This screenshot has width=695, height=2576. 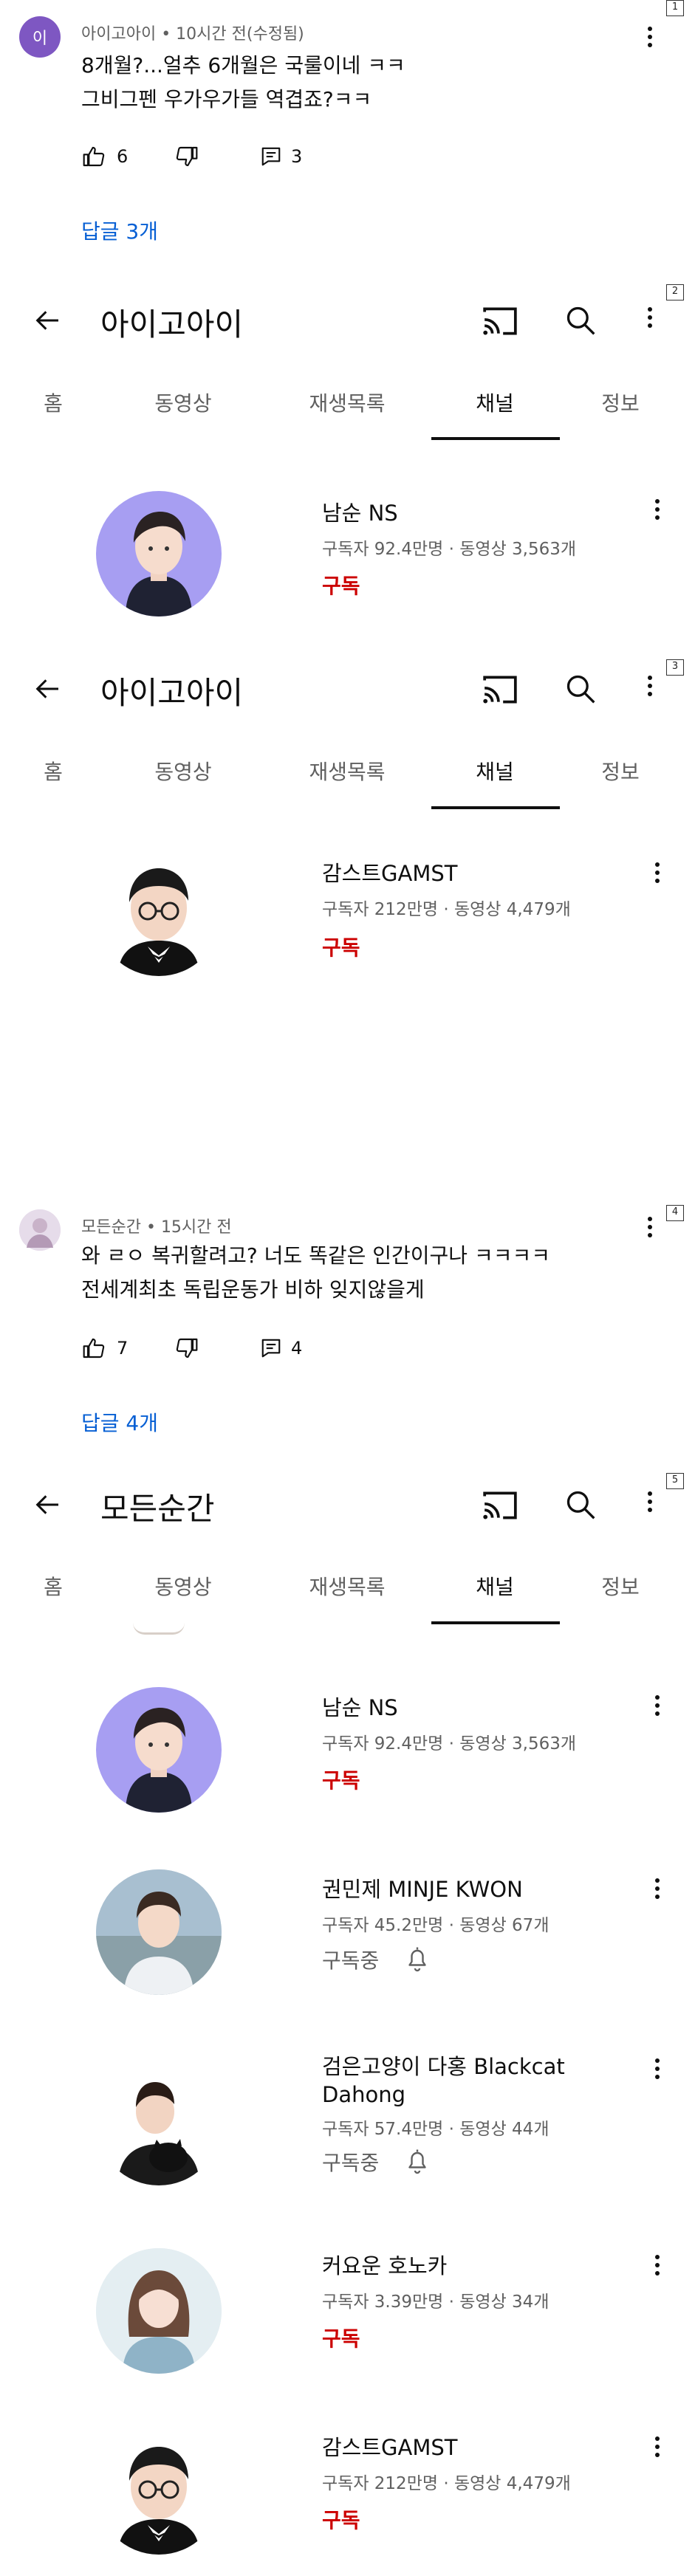 What do you see at coordinates (271, 156) in the screenshot?
I see `comment-icon` at bounding box center [271, 156].